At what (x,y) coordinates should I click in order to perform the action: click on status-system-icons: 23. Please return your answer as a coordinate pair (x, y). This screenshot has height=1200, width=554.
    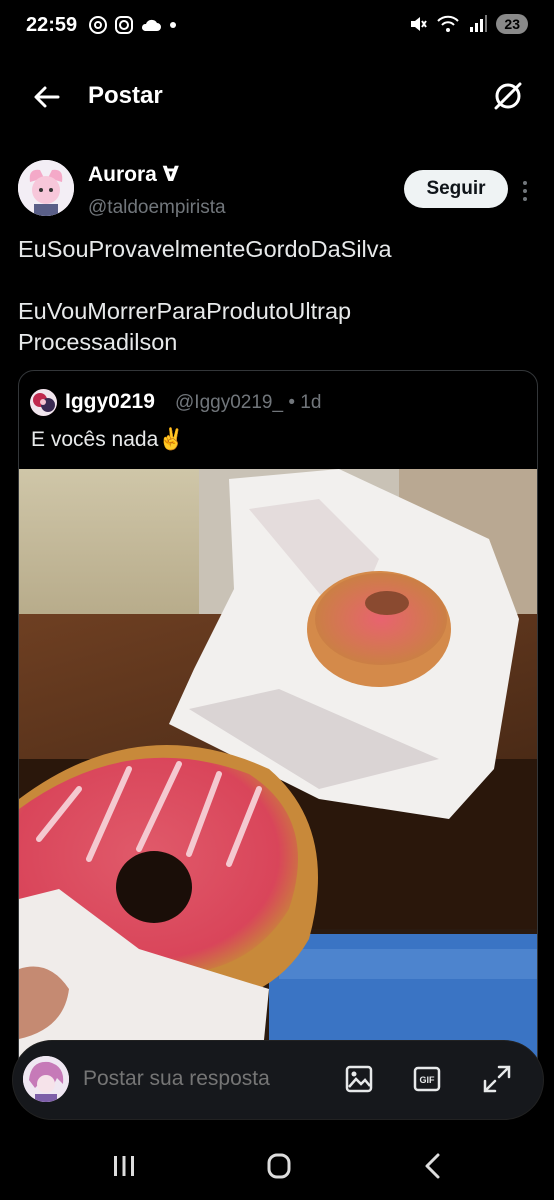
    Looking at the image, I should click on (468, 24).